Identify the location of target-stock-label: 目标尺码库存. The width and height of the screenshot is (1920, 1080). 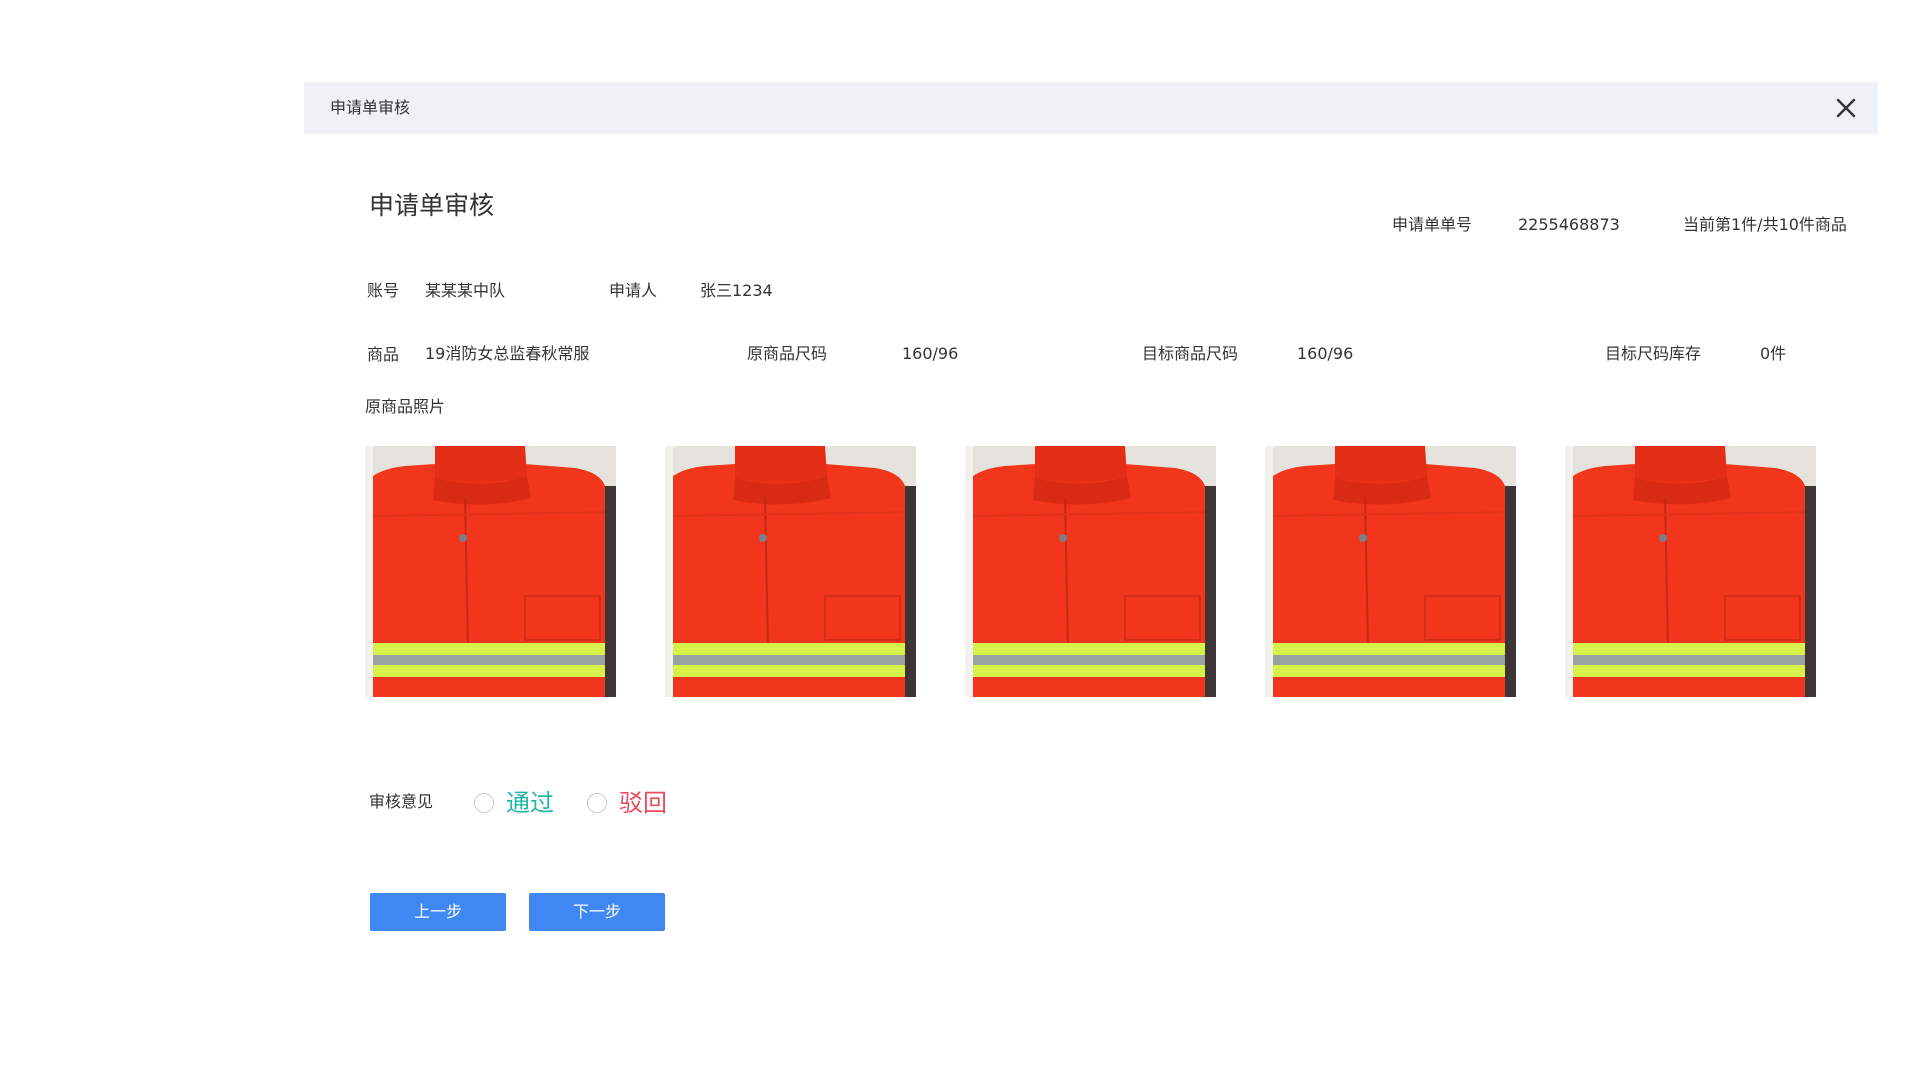
(1653, 353).